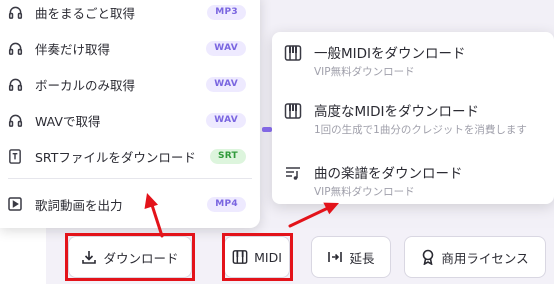 The height and width of the screenshot is (284, 554). I want to click on commercial-license-label: 商用ライセンス, so click(485, 258).